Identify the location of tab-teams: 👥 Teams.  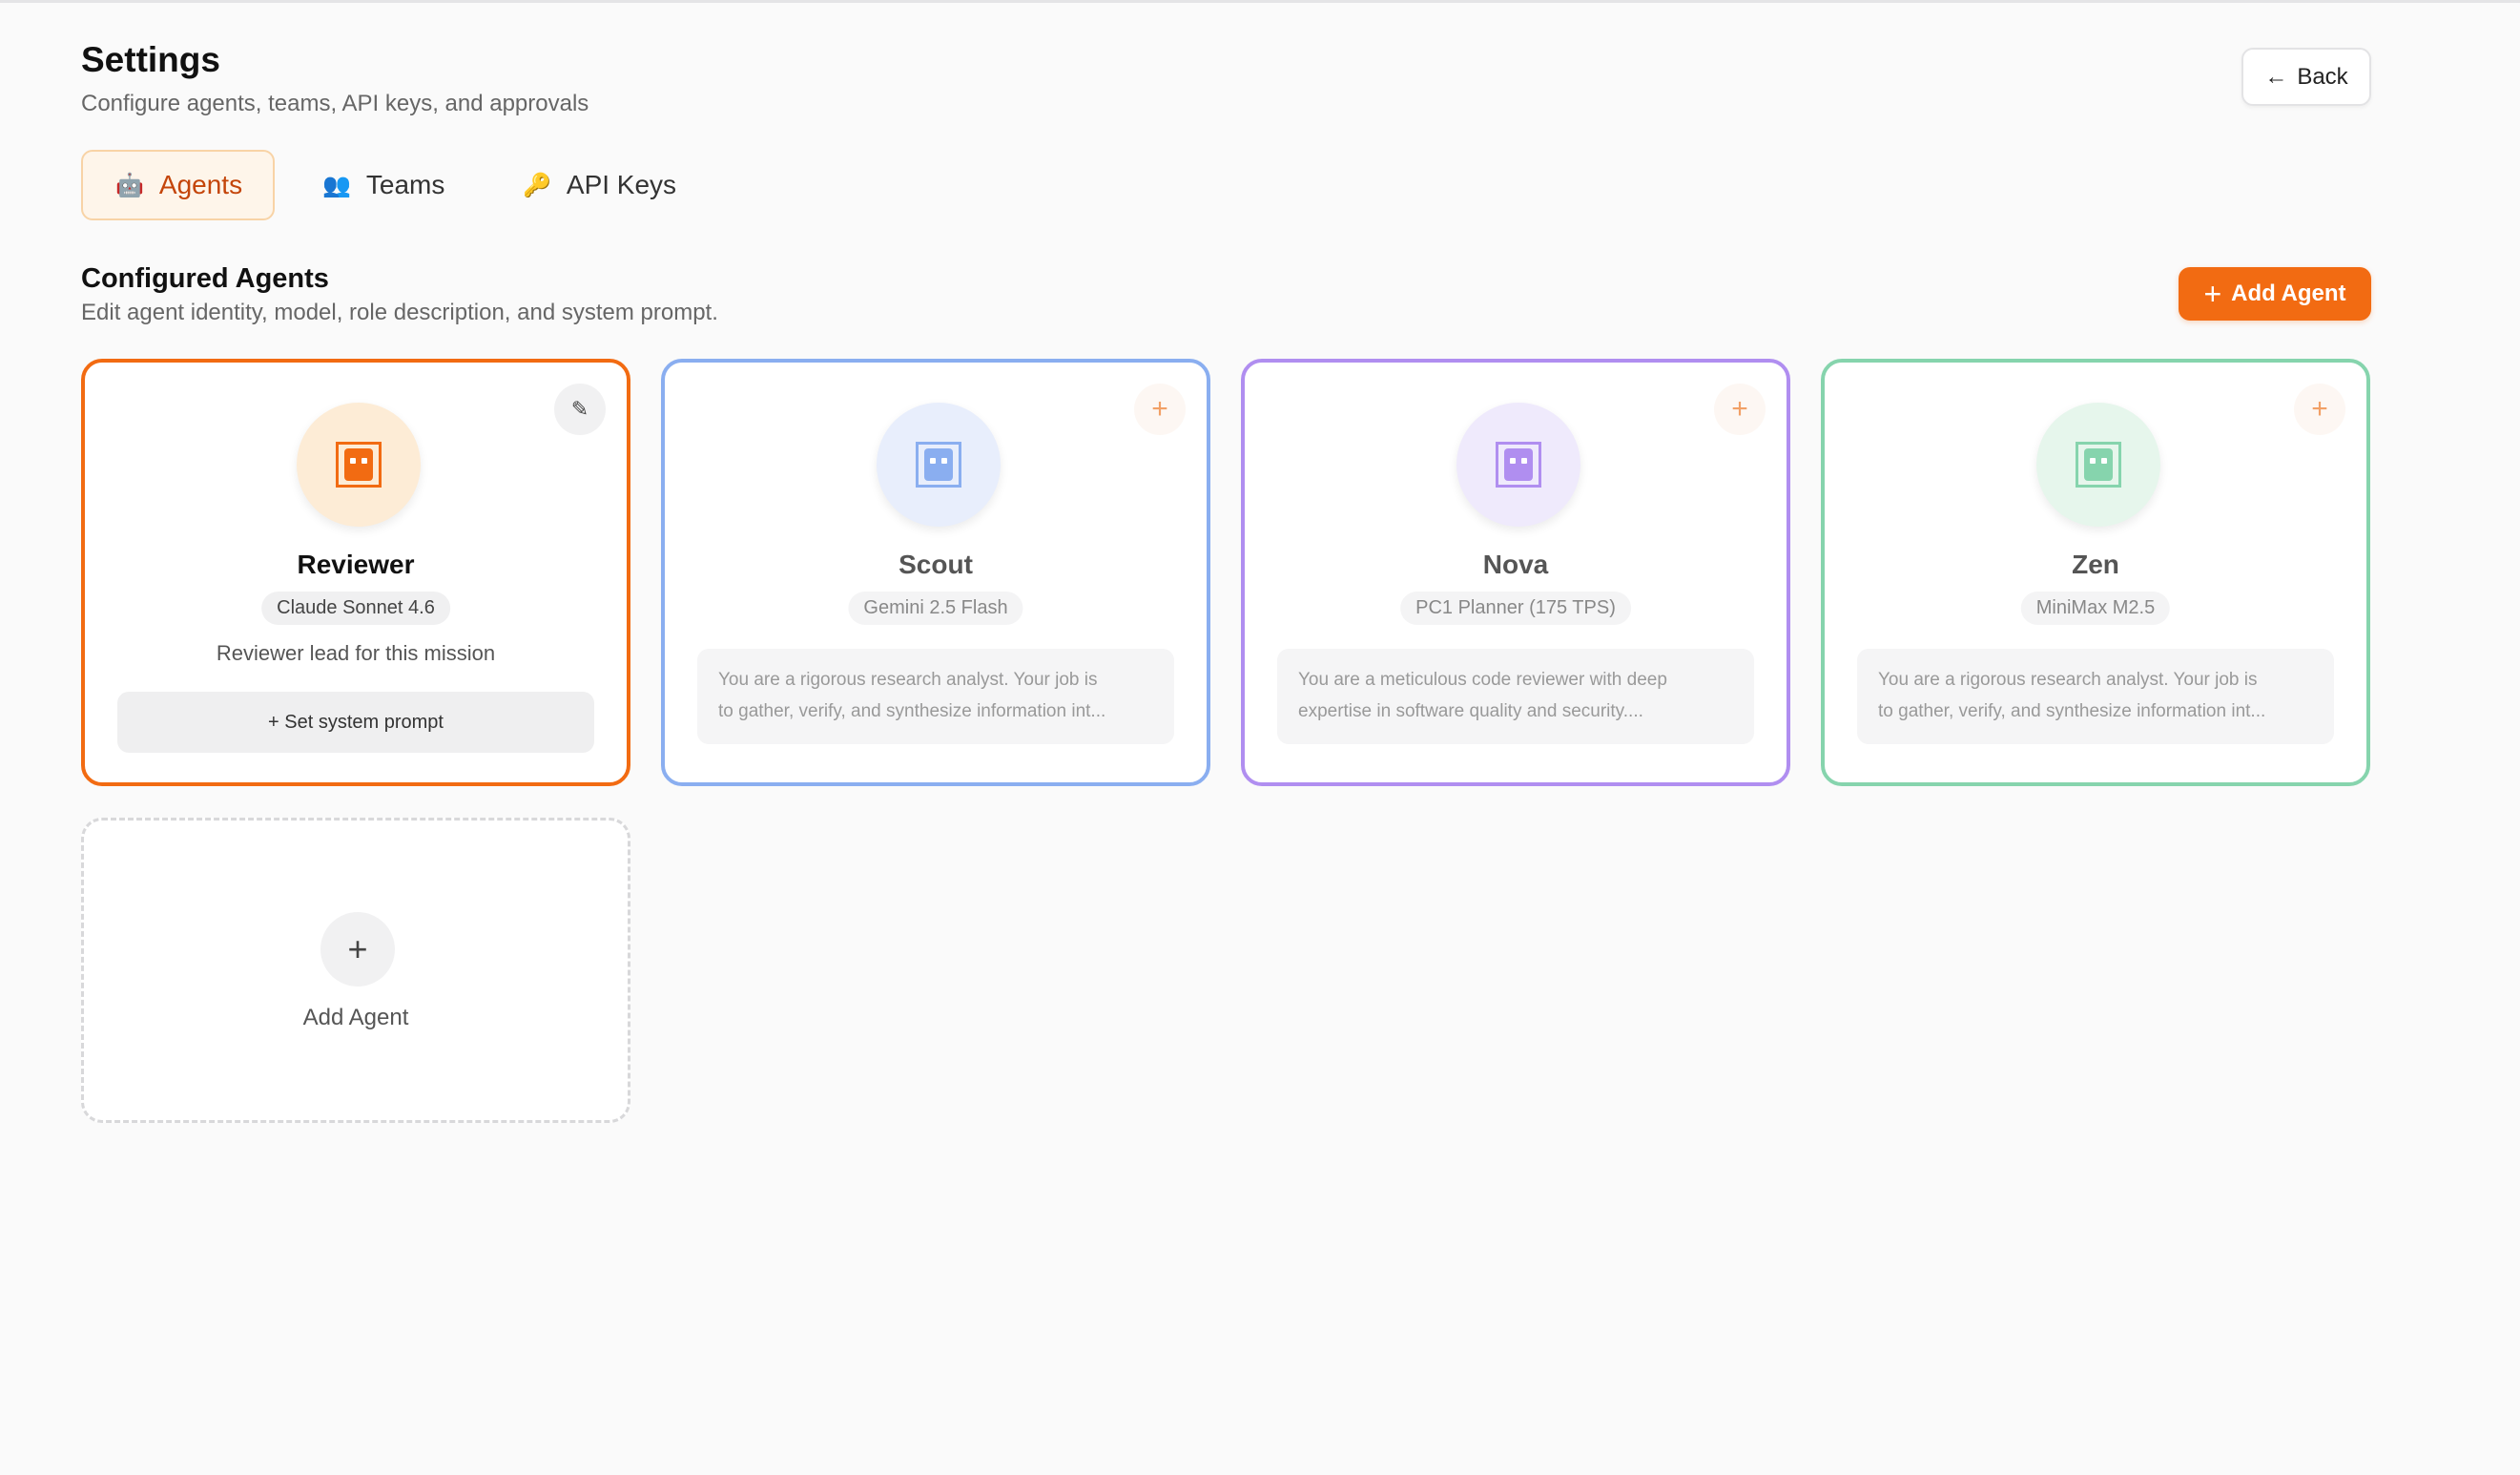
(383, 185).